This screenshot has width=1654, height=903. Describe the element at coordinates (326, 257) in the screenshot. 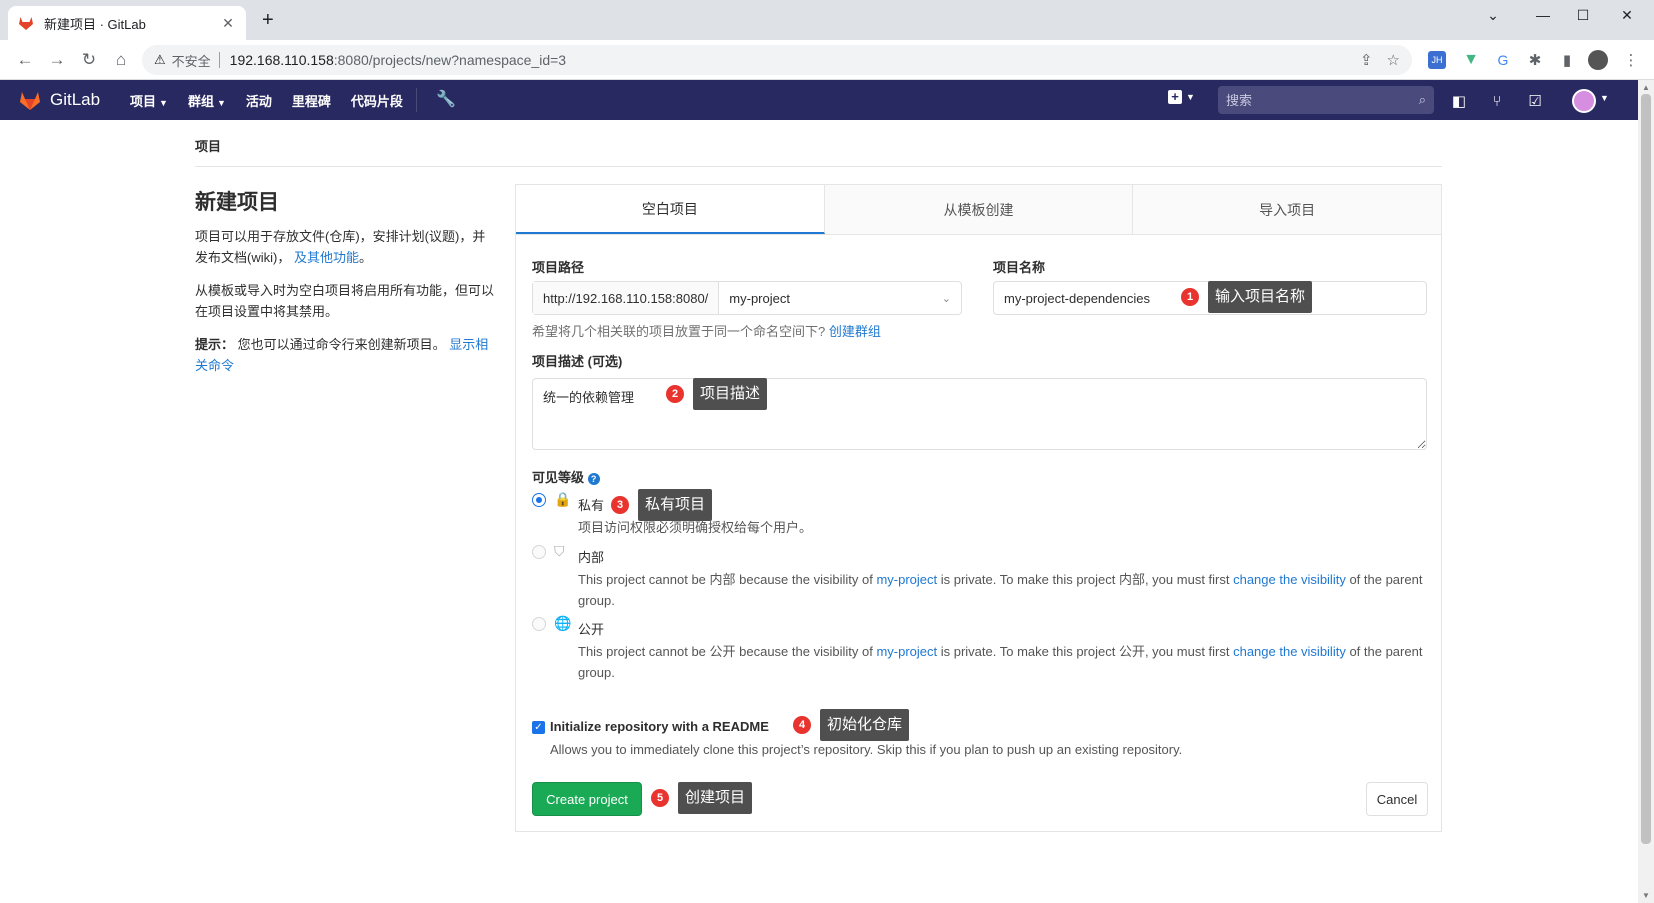

I see `more-features-link: 及其他功能` at that location.